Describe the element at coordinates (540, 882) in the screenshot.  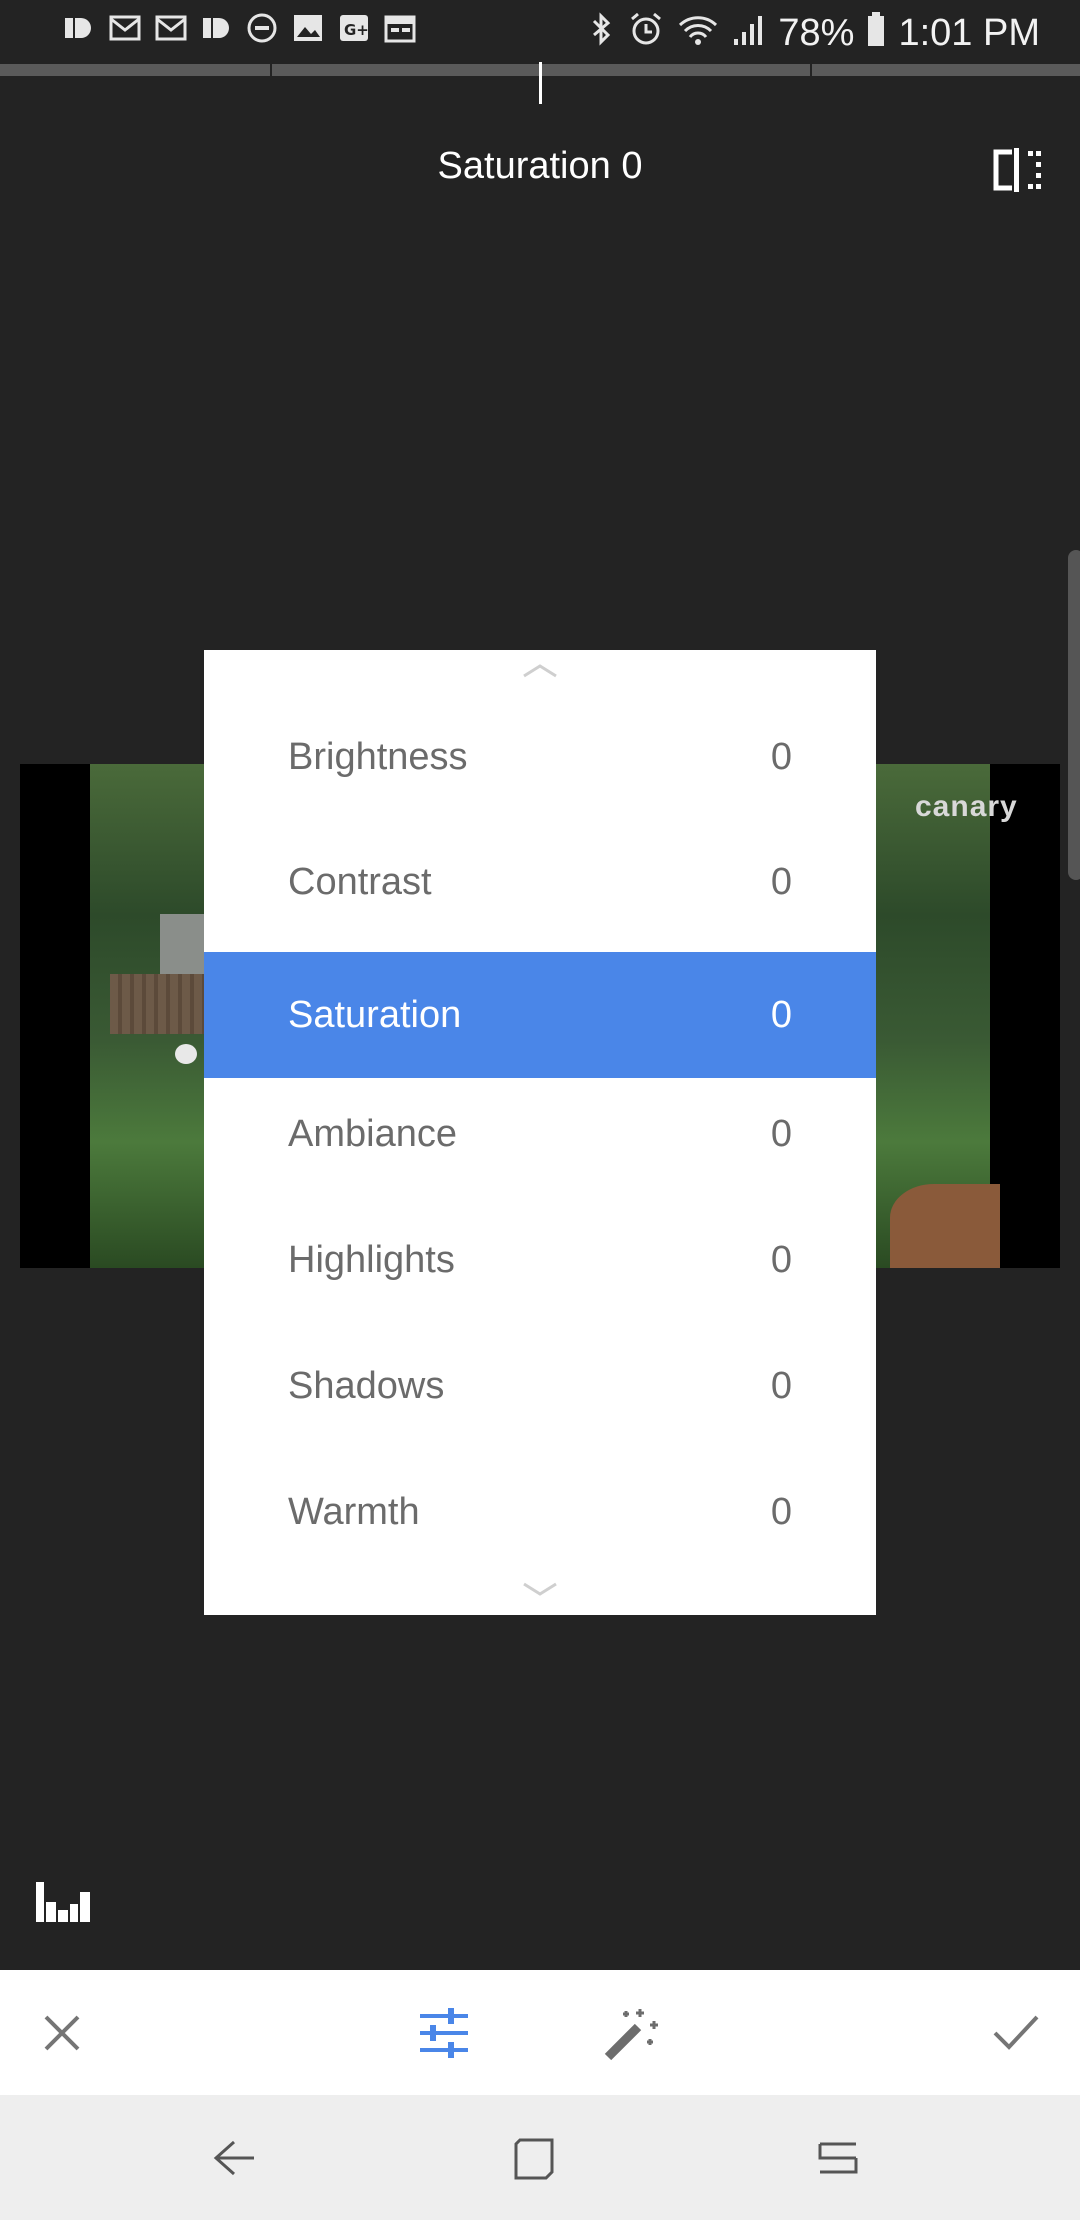
I see `menu-item-contrast: Contrast 0` at that location.